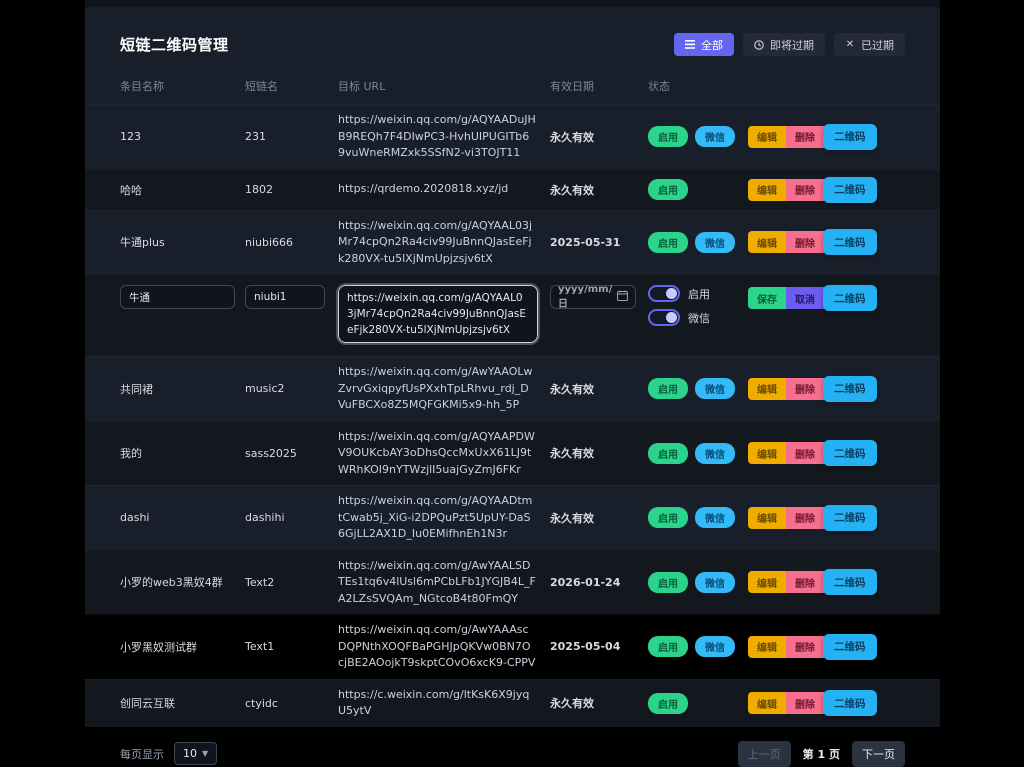 This screenshot has height=767, width=1024. What do you see at coordinates (659, 86) in the screenshot?
I see `col-header-status: 状态` at bounding box center [659, 86].